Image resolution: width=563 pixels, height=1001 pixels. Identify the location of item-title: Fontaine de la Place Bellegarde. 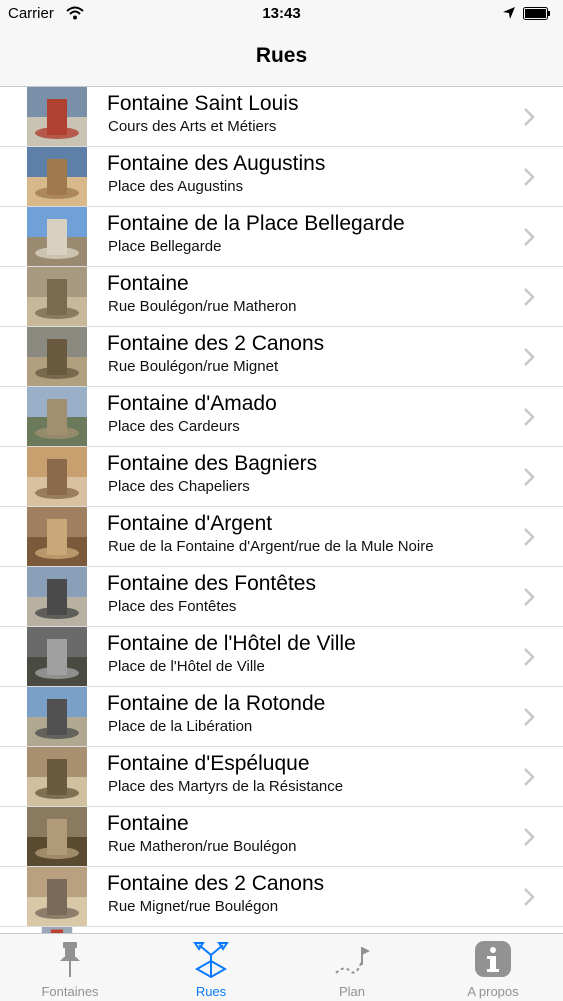
(256, 223).